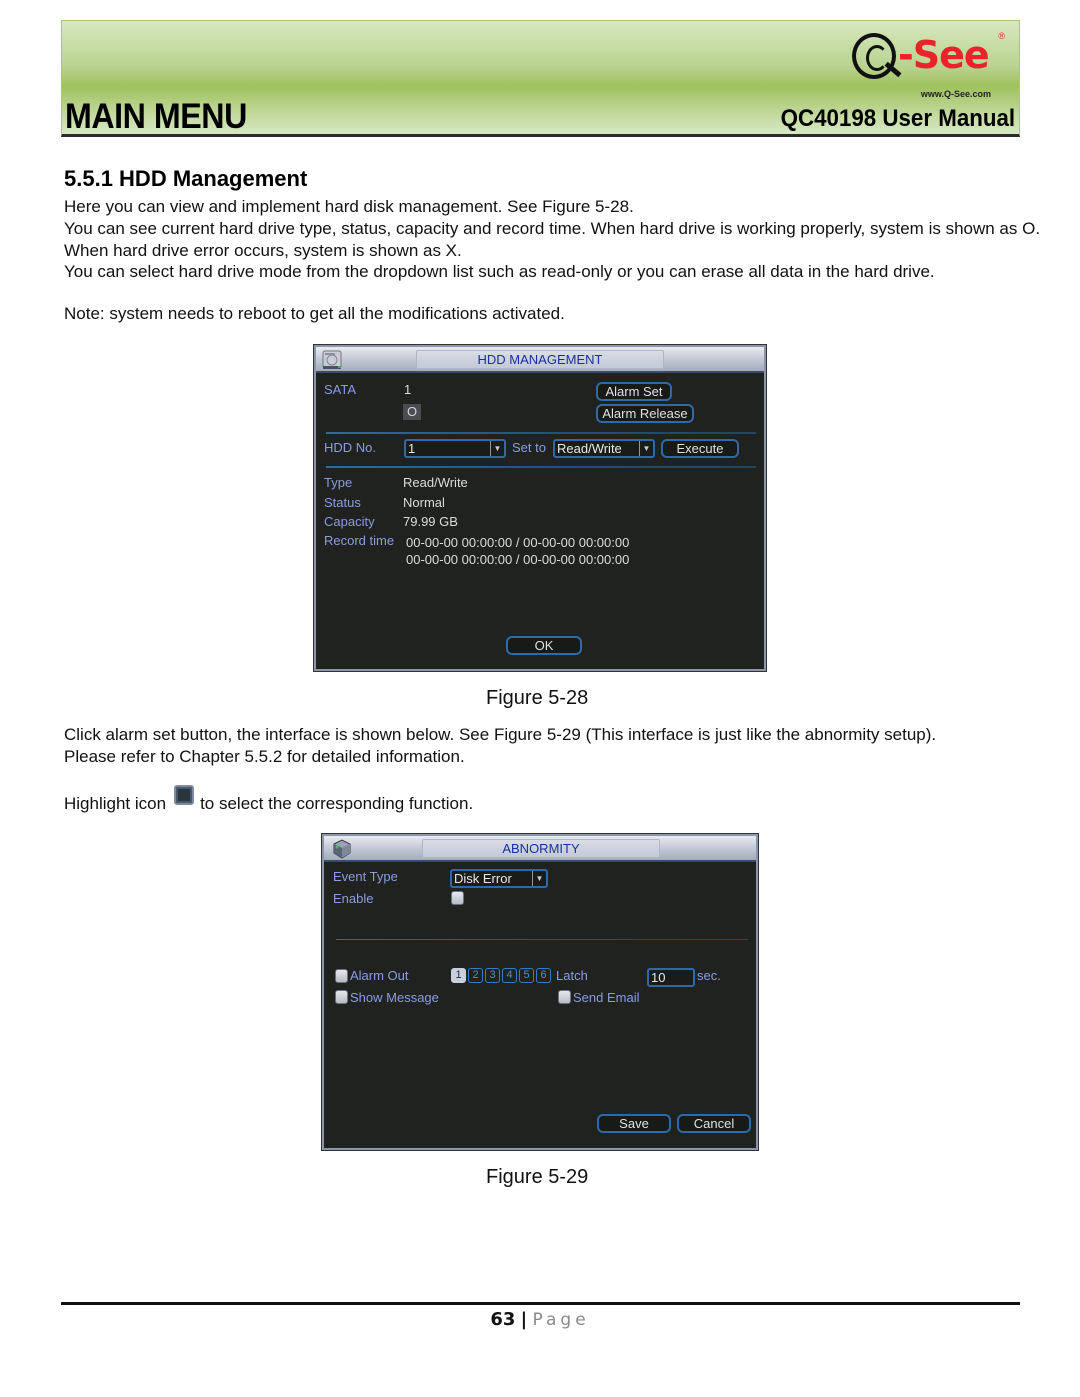  What do you see at coordinates (349, 521) in the screenshot?
I see `capacity-label: Capacity` at bounding box center [349, 521].